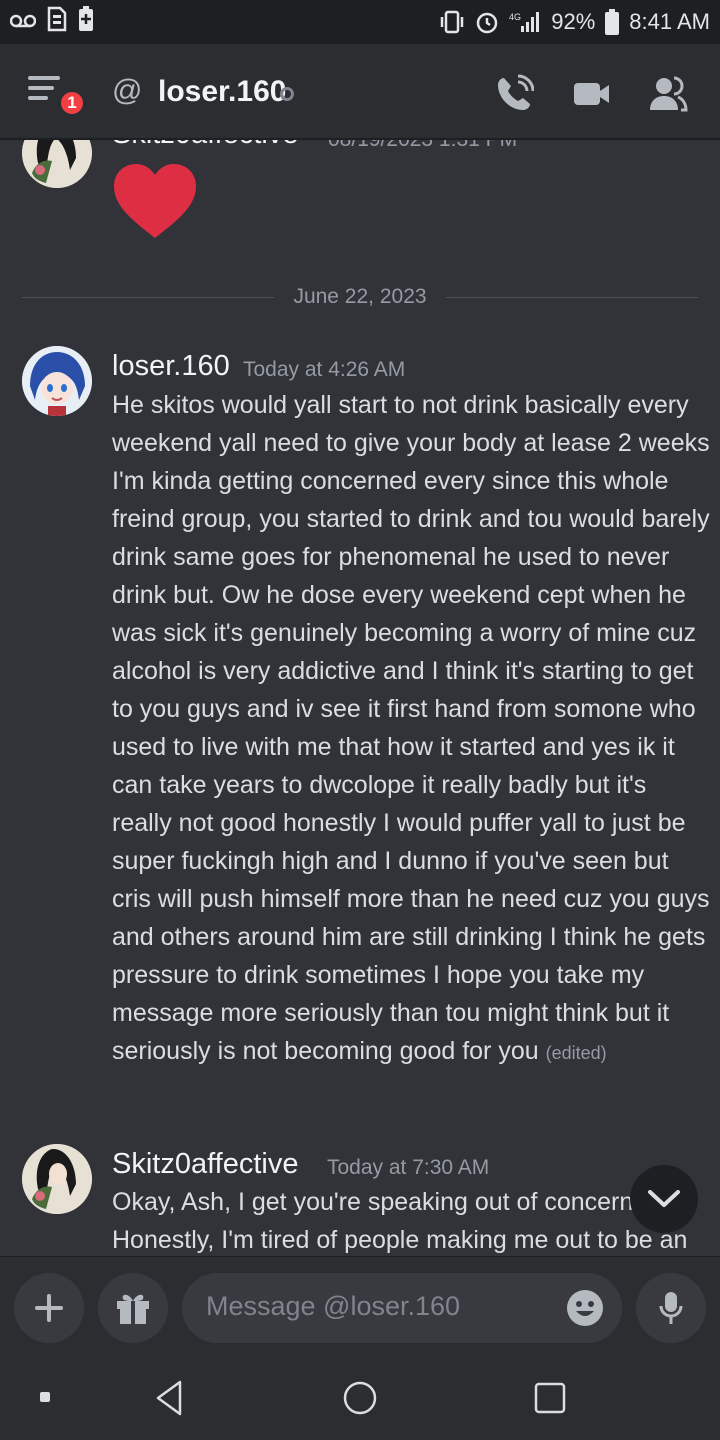 Image resolution: width=720 pixels, height=1440 pixels. What do you see at coordinates (360, 92) in the screenshot?
I see `channel-header: 1 @ loser.160` at bounding box center [360, 92].